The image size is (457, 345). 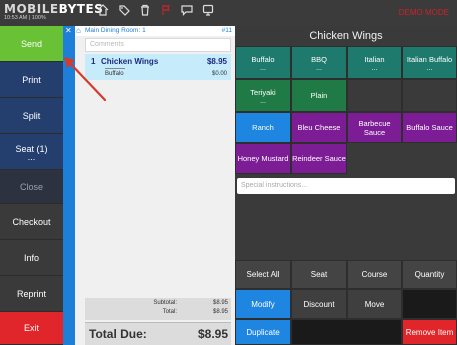 What do you see at coordinates (54, 9) in the screenshot?
I see `brand-logo: MOBILEBYTES` at bounding box center [54, 9].